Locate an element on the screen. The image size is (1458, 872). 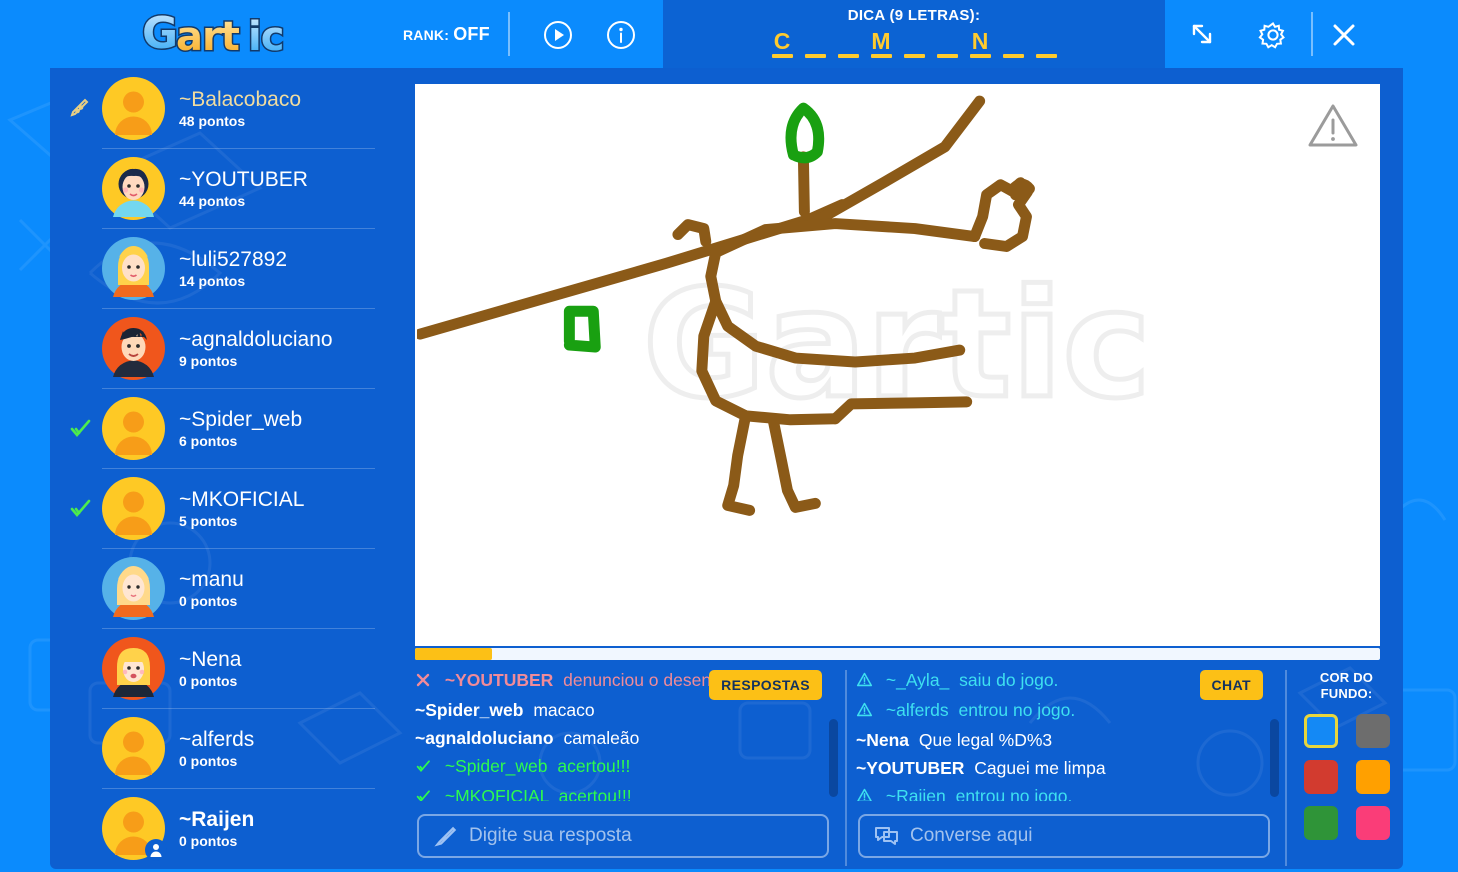
color-swatch-red is located at coordinates (1320, 777).